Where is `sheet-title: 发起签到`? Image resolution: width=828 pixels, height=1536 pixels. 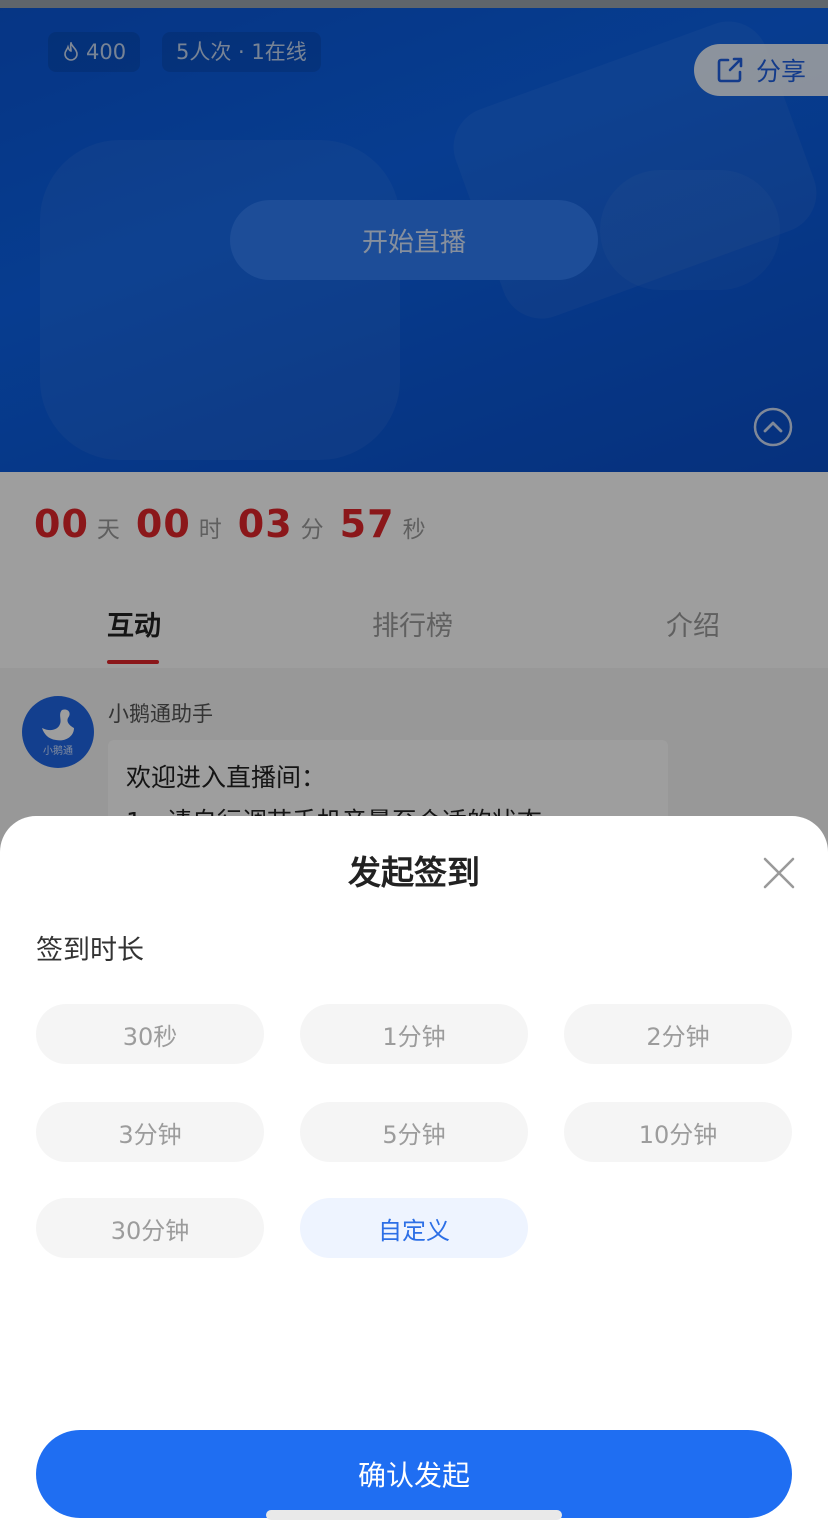
sheet-title: 发起签到 is located at coordinates (414, 872).